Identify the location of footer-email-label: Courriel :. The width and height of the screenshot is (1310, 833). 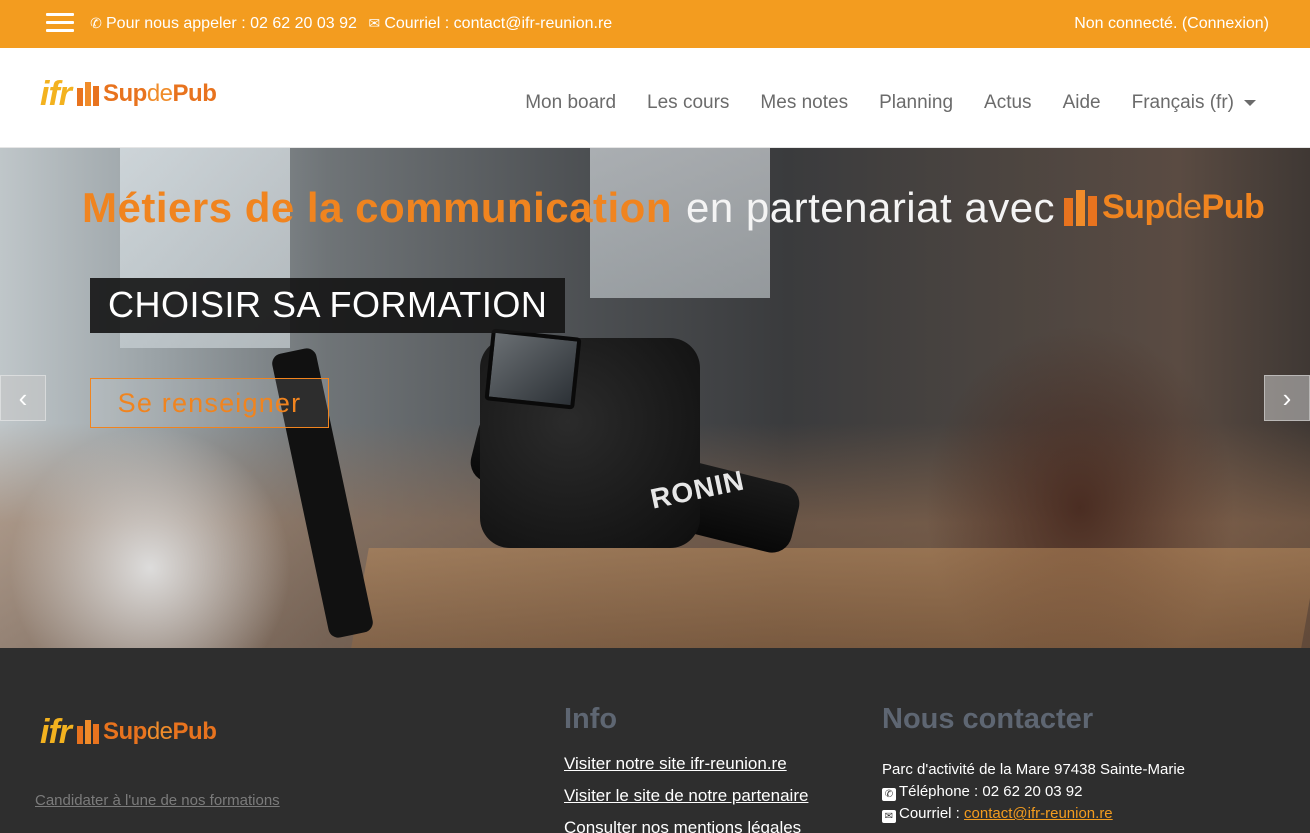
(929, 813).